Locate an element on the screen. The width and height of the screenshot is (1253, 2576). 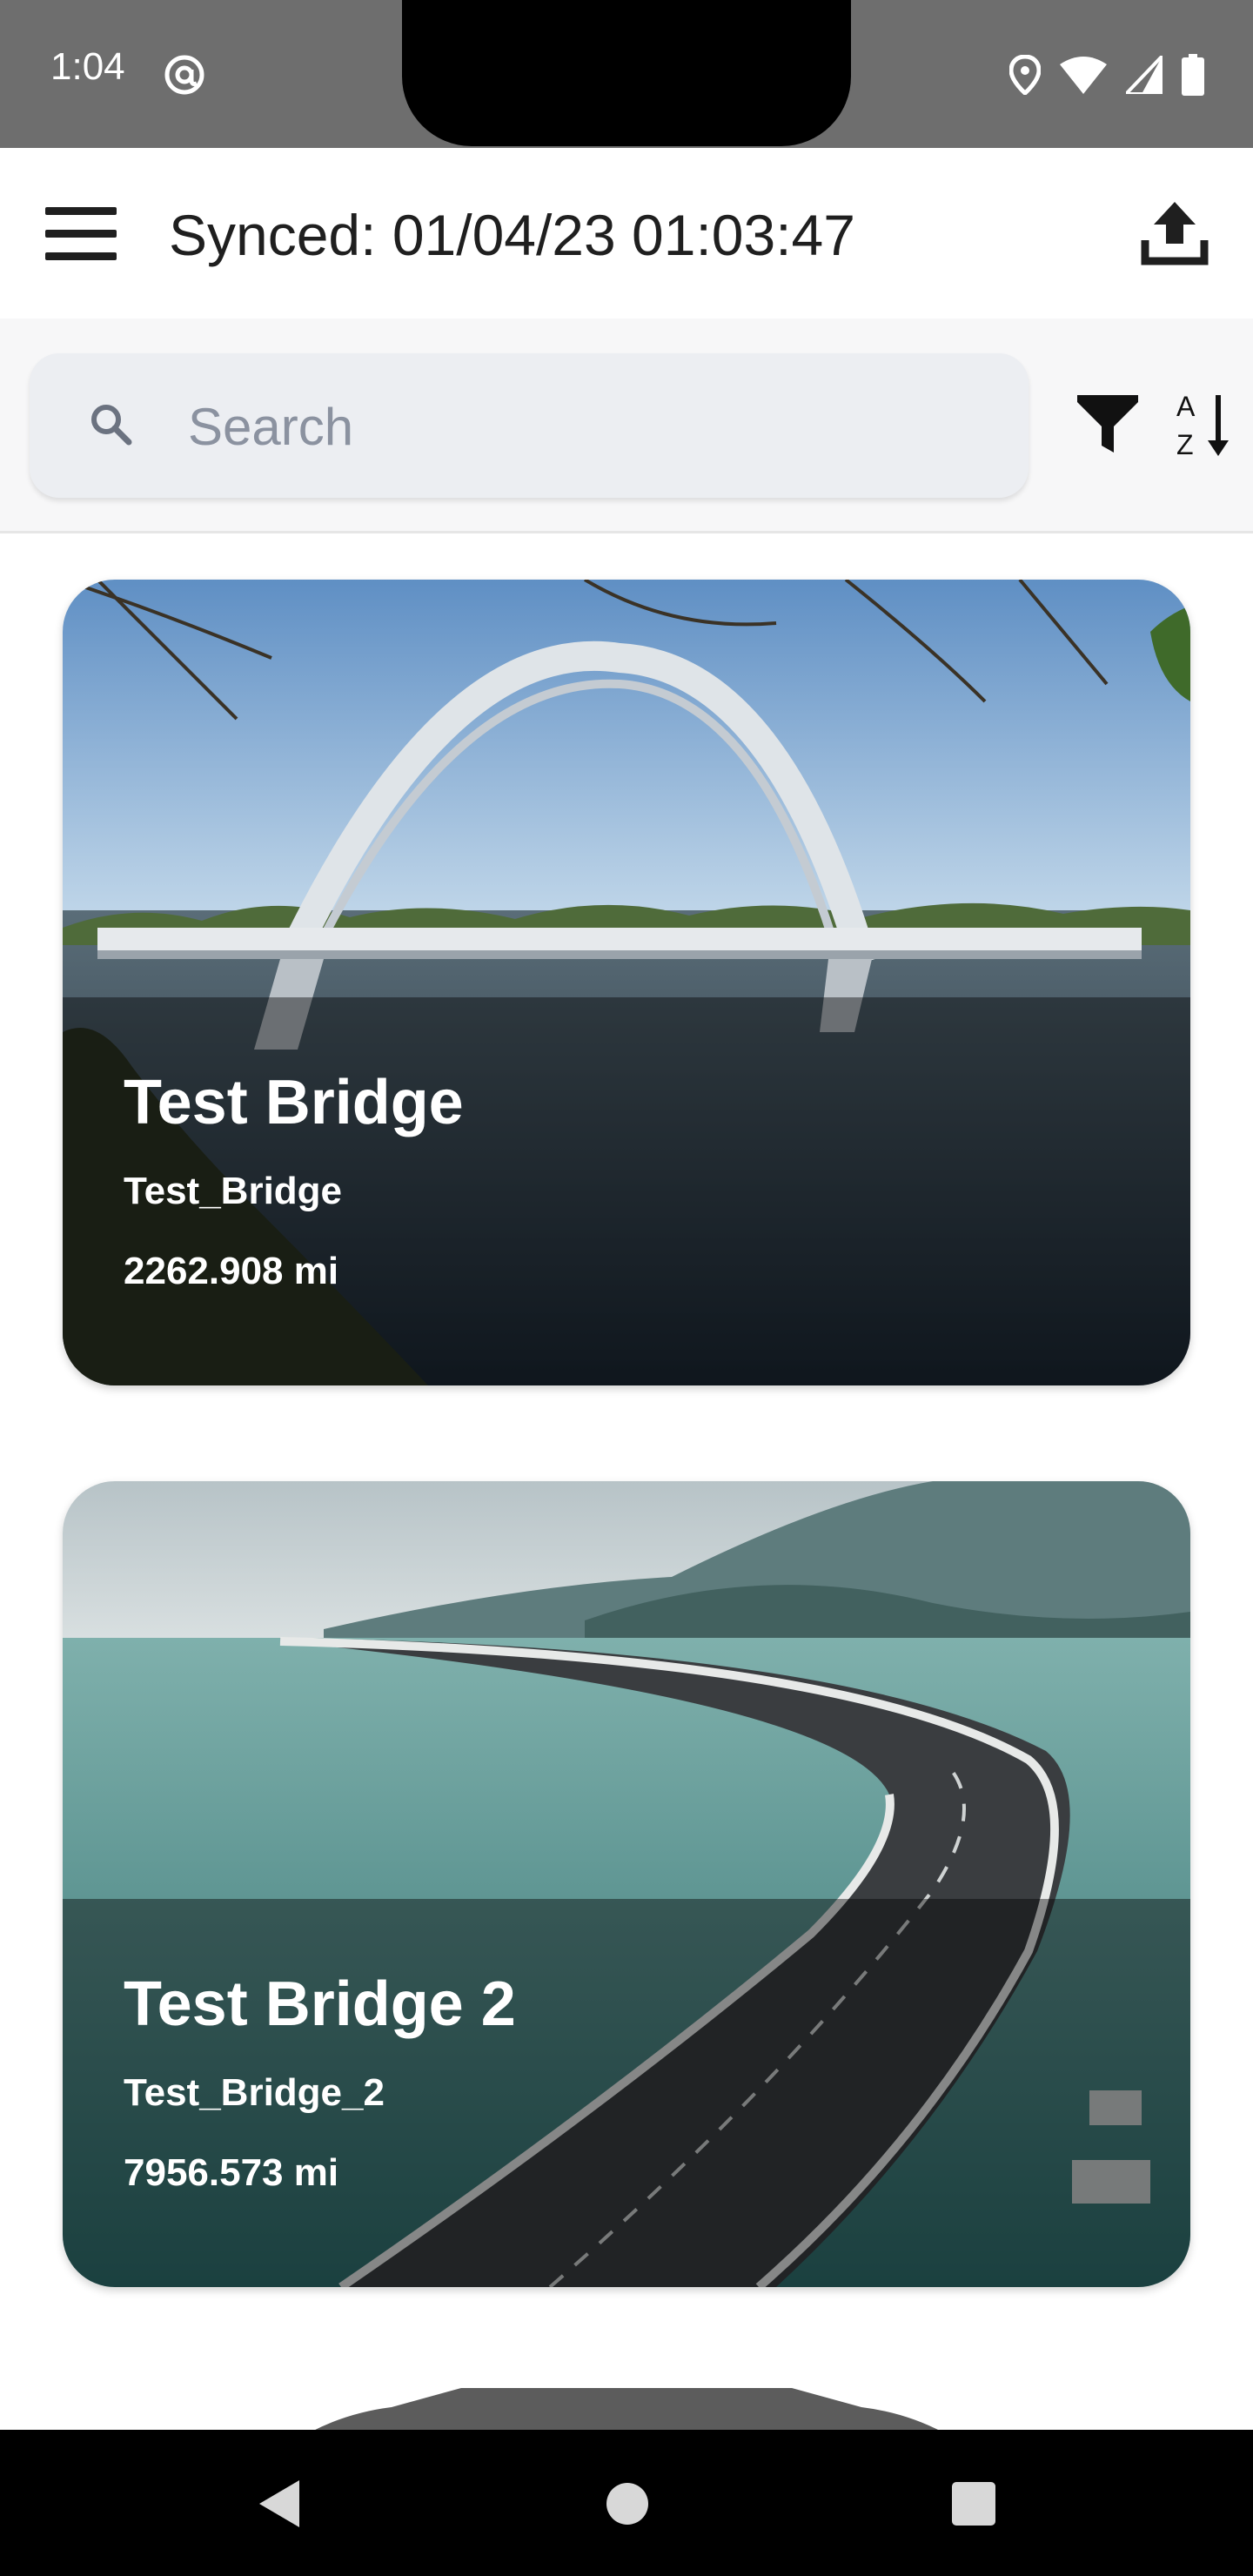
sync-status-title: Synced: 01/04/23 01:03:47 is located at coordinates (512, 235).